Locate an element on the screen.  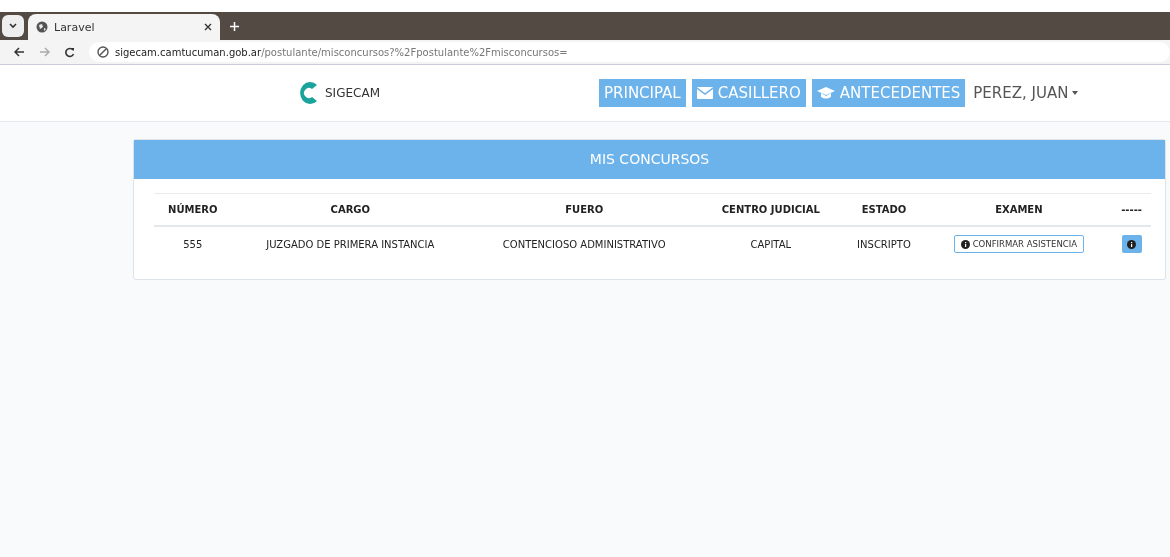
table-cell: CONTENCIOSO ADMINISTRATIVO is located at coordinates (584, 243).